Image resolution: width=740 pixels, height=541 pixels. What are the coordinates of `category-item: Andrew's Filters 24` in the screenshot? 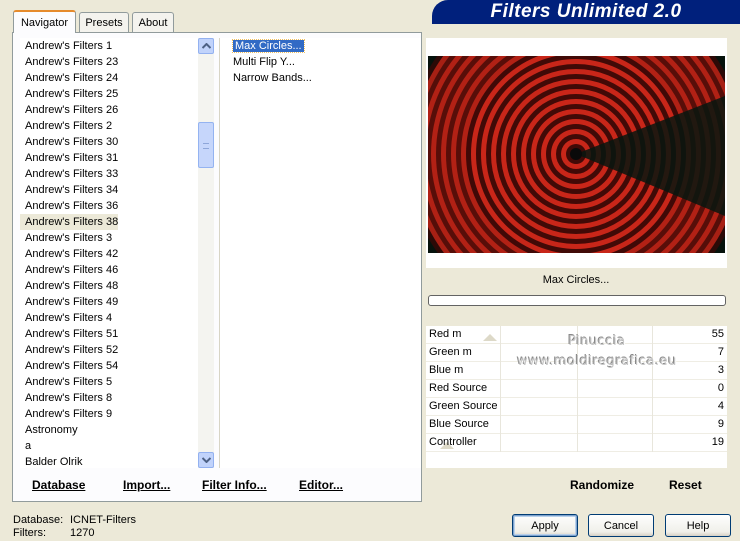 It's located at (109, 78).